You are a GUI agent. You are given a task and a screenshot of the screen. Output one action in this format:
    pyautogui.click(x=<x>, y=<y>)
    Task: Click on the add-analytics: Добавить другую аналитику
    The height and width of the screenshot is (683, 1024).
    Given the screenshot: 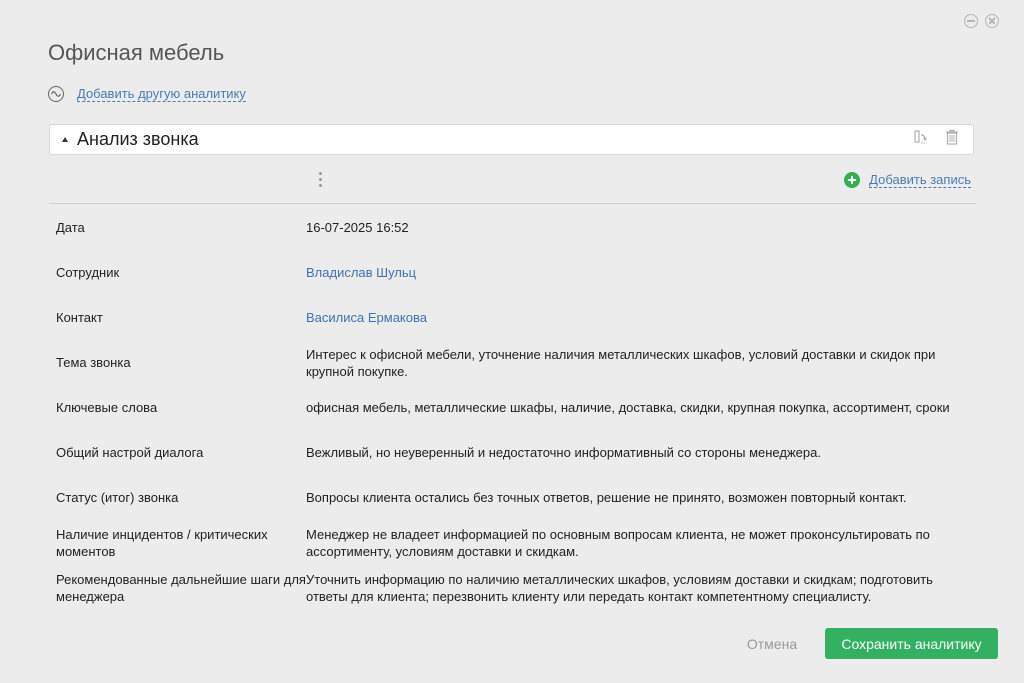 What is the action you would take?
    pyautogui.click(x=147, y=94)
    